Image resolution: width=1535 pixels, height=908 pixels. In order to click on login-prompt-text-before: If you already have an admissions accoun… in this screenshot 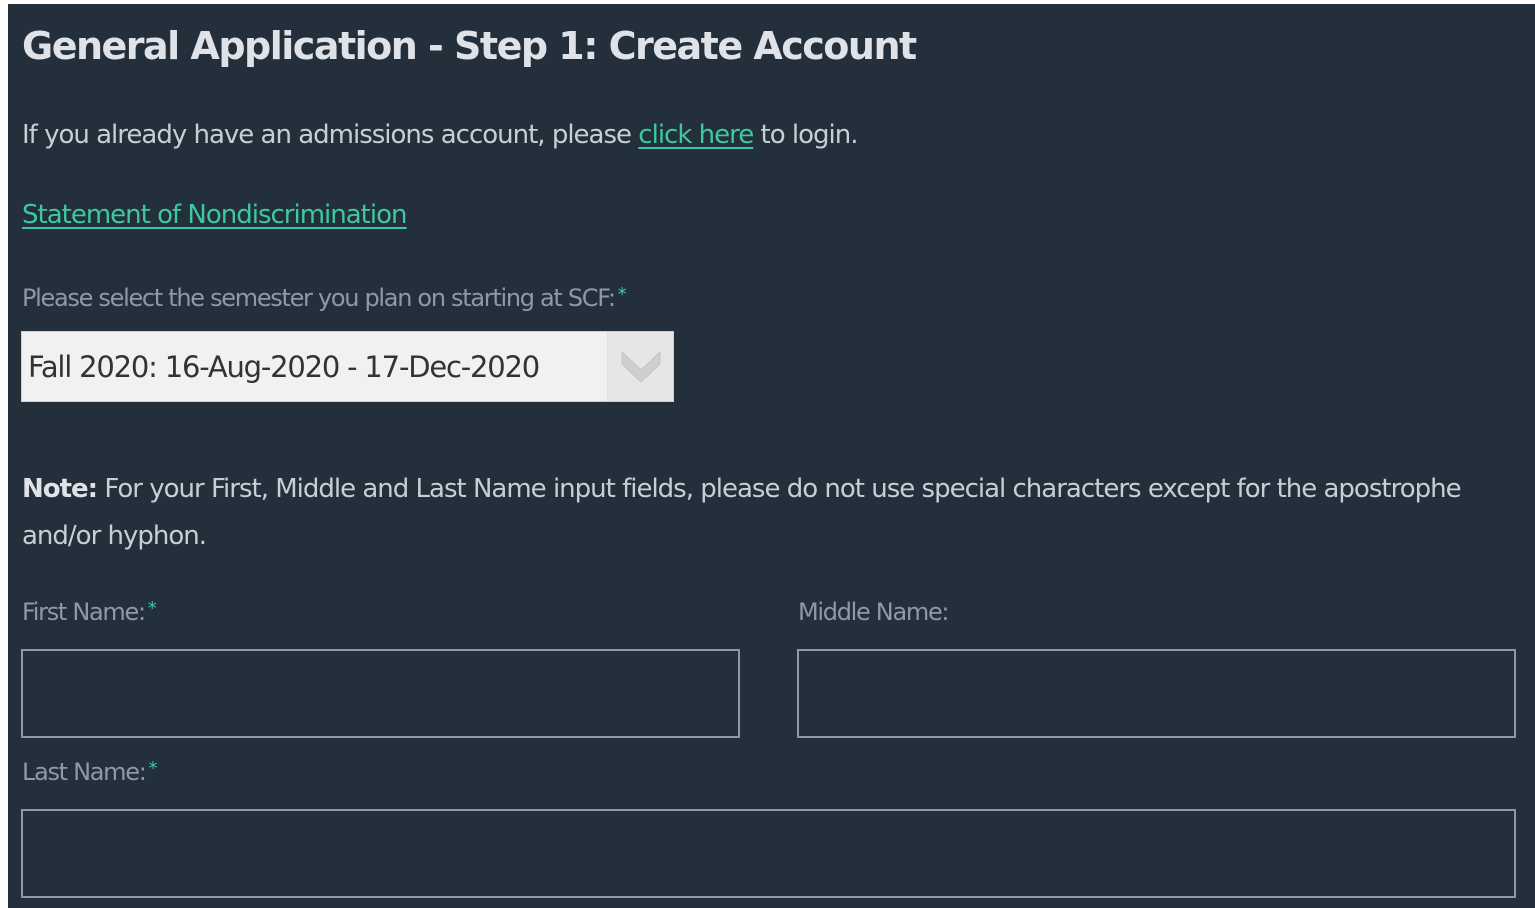, I will do `click(330, 135)`.